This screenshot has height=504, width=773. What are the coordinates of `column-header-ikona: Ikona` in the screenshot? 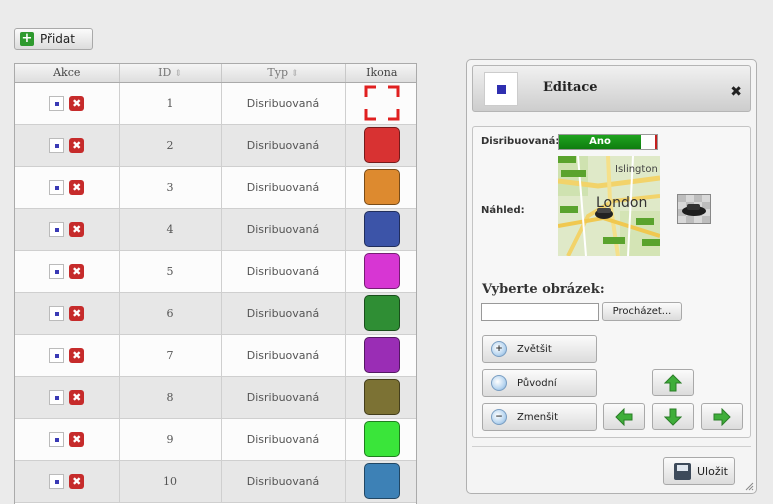 It's located at (380, 73).